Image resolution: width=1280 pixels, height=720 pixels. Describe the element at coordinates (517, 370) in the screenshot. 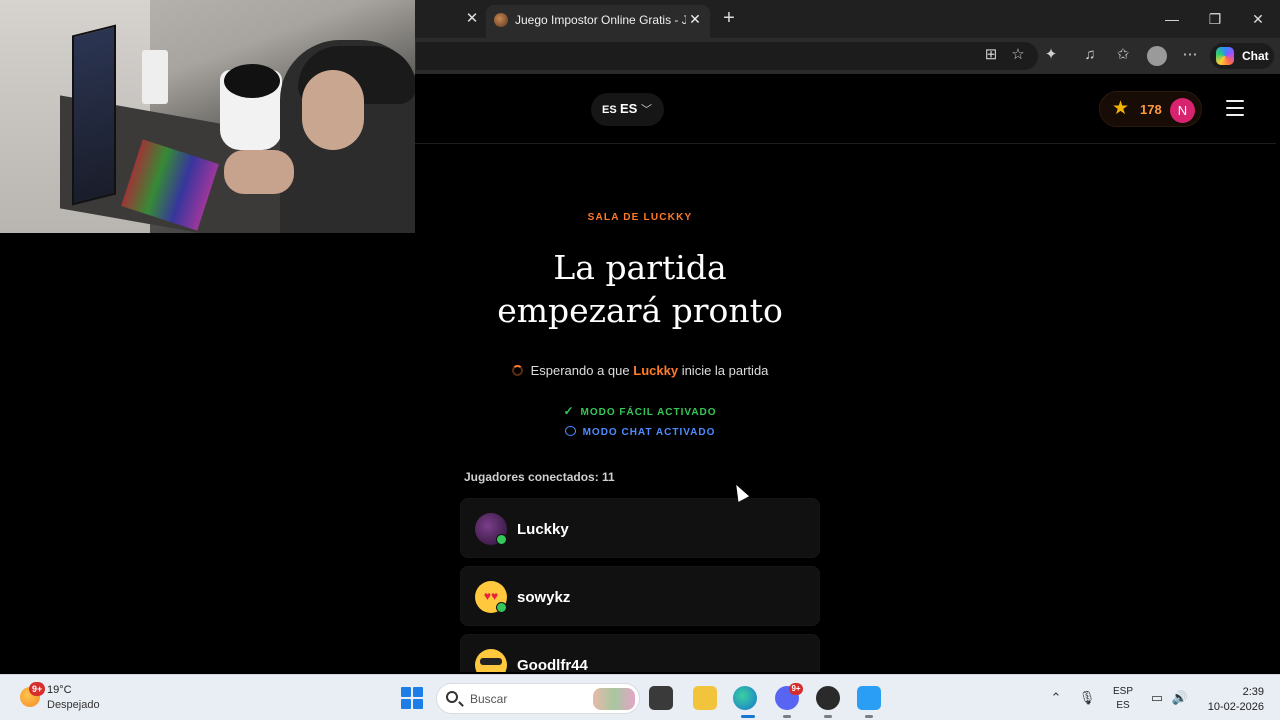

I see `loading-spinner-icon` at that location.